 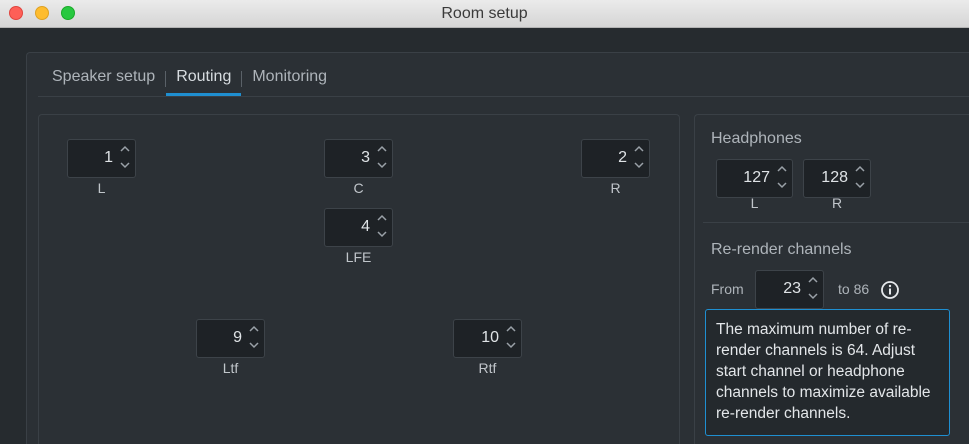 I want to click on headphones-right-label: R, so click(x=837, y=203).